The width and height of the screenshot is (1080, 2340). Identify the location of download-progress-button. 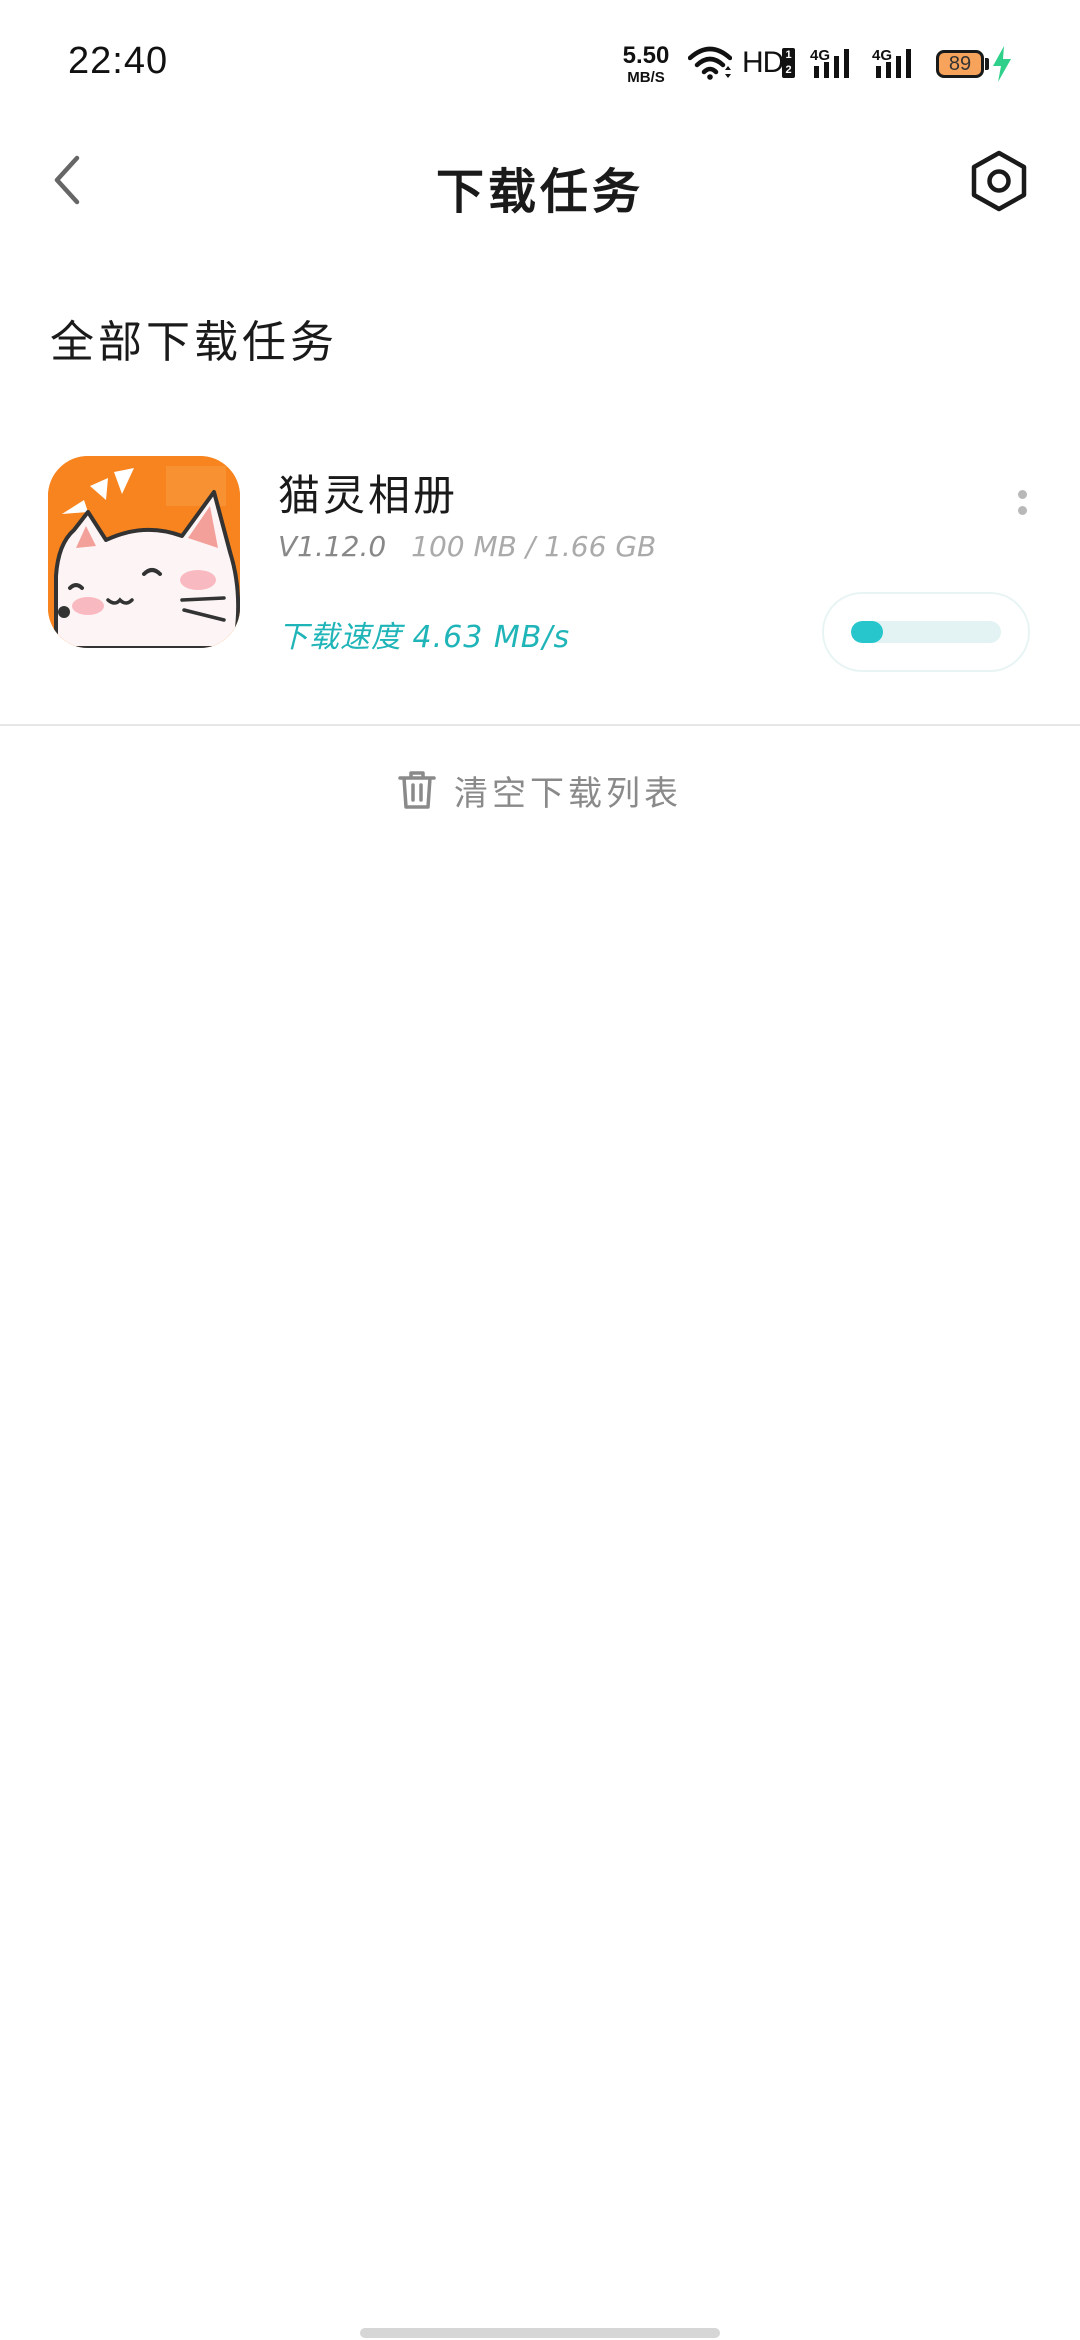
(926, 632).